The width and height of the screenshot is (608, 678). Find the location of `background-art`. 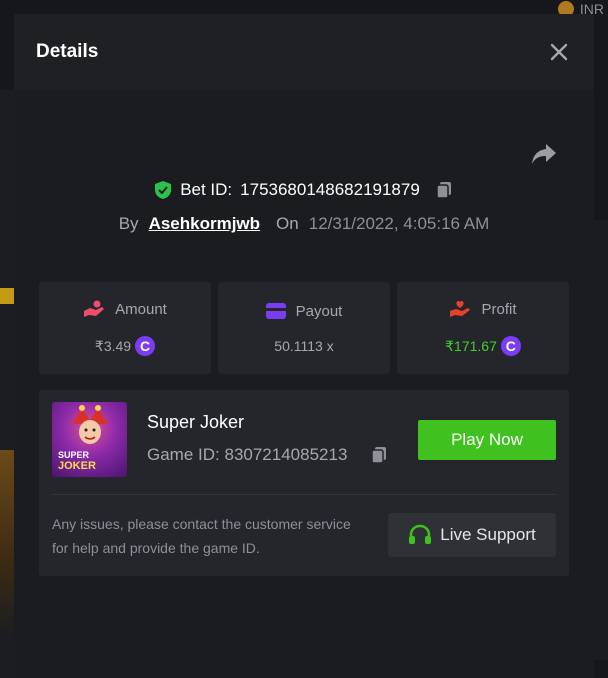

background-art is located at coordinates (7, 545).